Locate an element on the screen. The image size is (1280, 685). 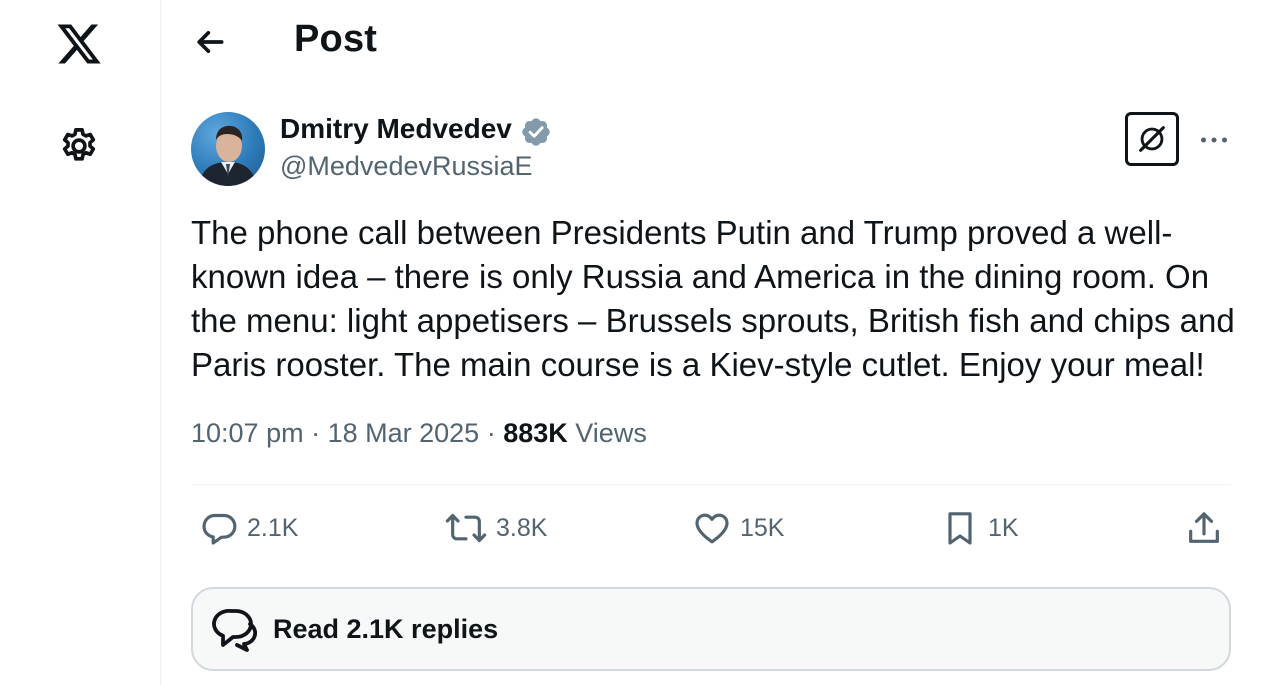
grok-icon is located at coordinates (1152, 139).